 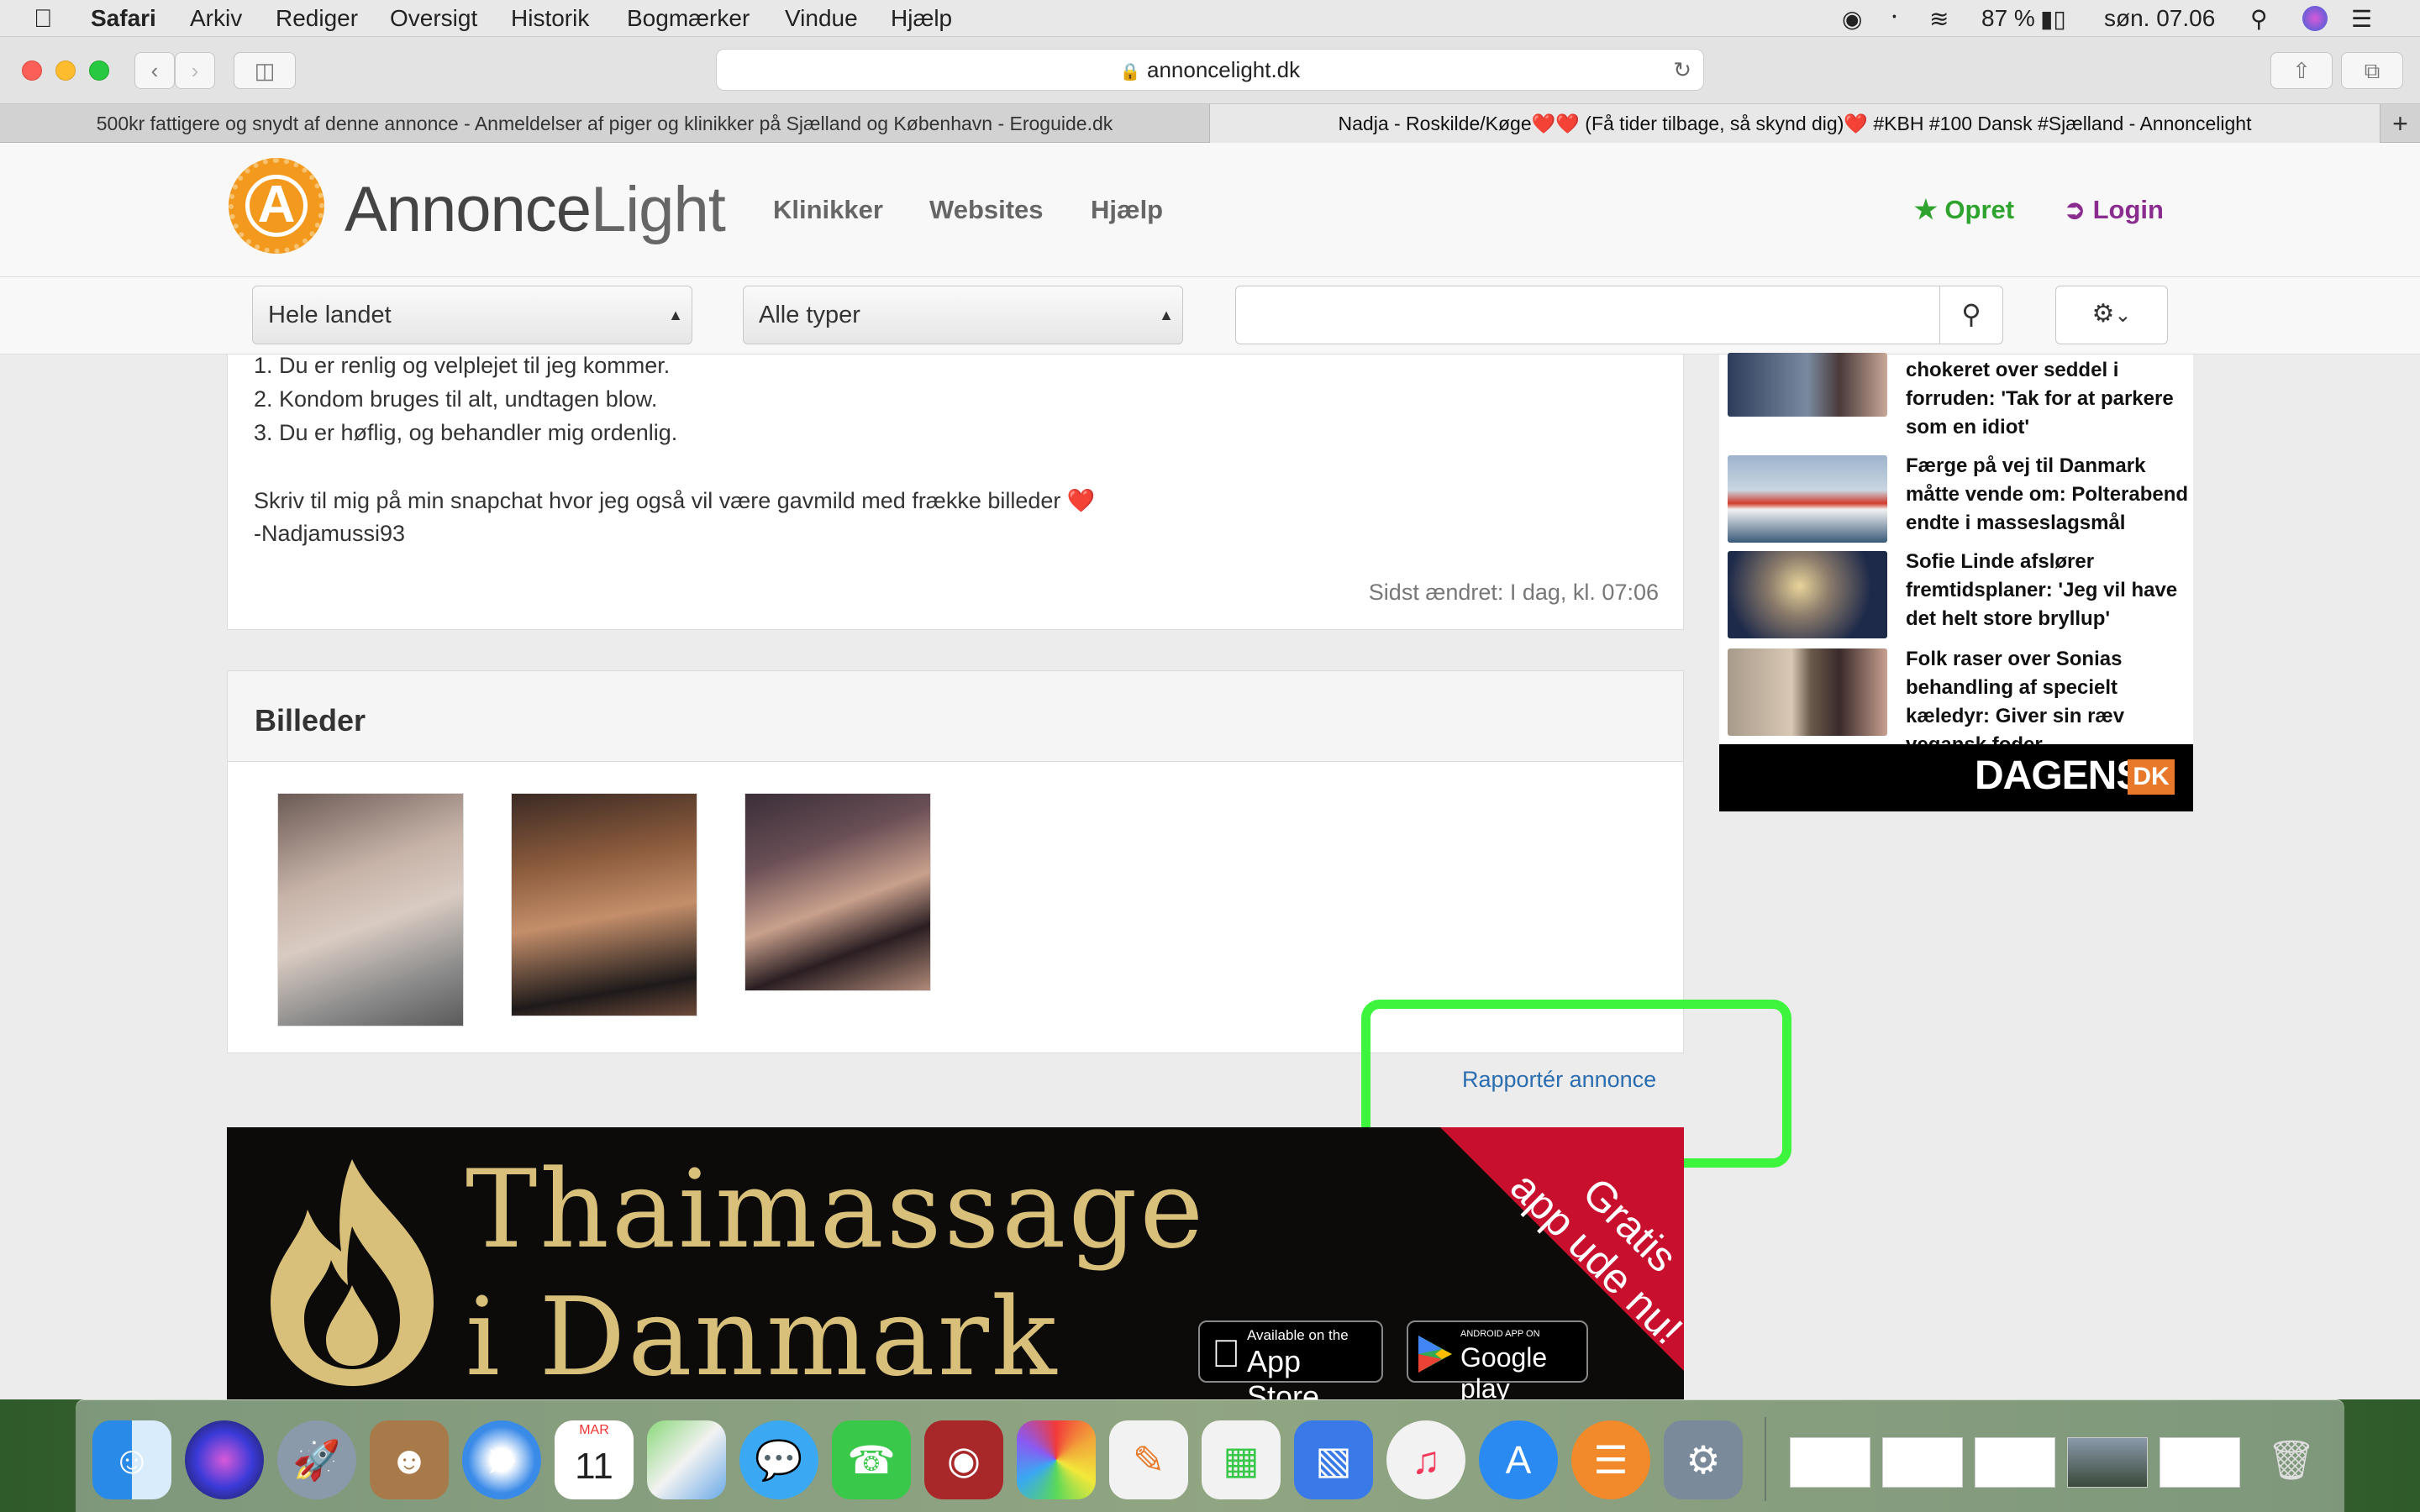 What do you see at coordinates (1513, 592) in the screenshot?
I see `last-modified: Sidst ændret: I dag, kl. 07:06` at bounding box center [1513, 592].